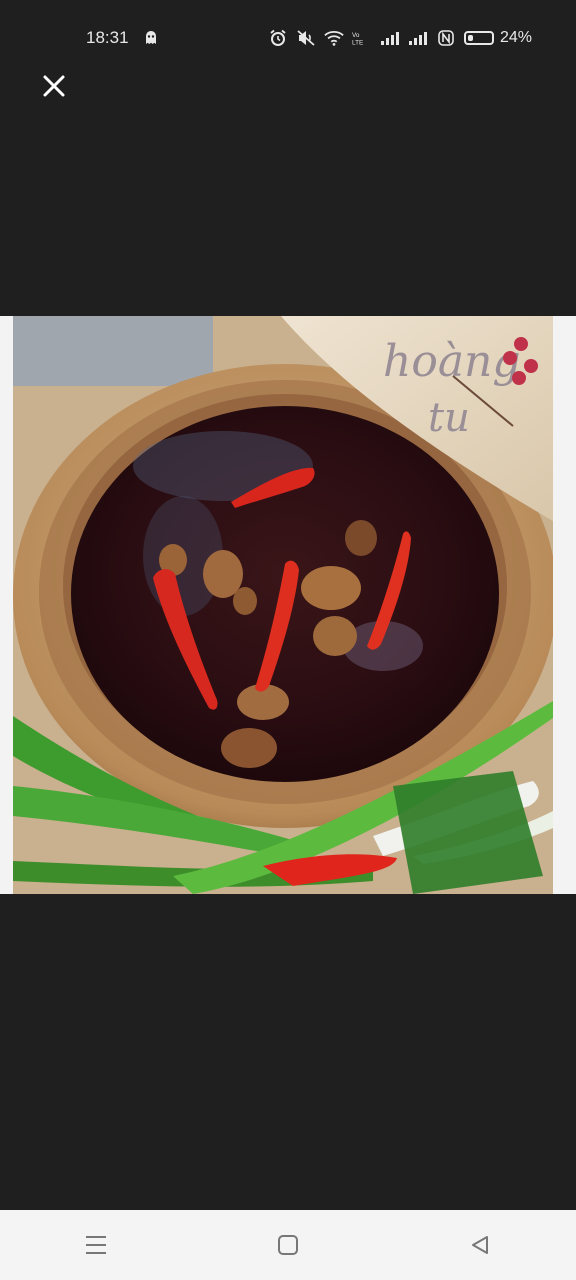 This screenshot has height=1280, width=576. I want to click on home-icon, so click(288, 1245).